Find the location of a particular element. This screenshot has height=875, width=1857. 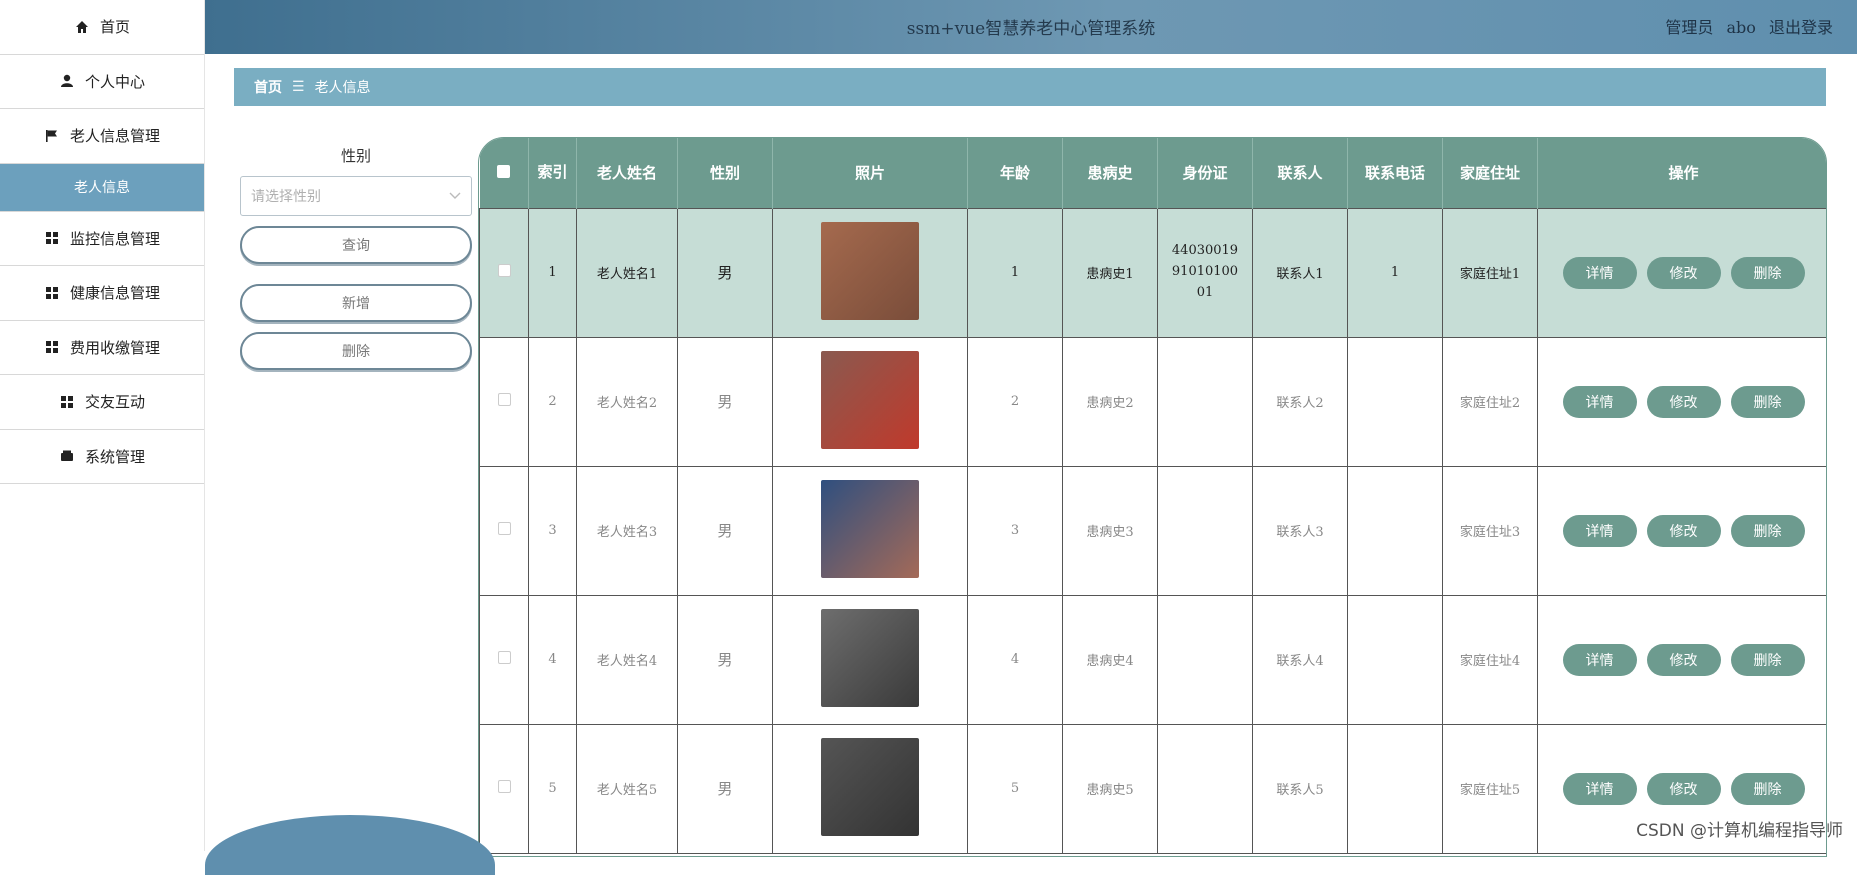

query-button: 查询 is located at coordinates (356, 245).